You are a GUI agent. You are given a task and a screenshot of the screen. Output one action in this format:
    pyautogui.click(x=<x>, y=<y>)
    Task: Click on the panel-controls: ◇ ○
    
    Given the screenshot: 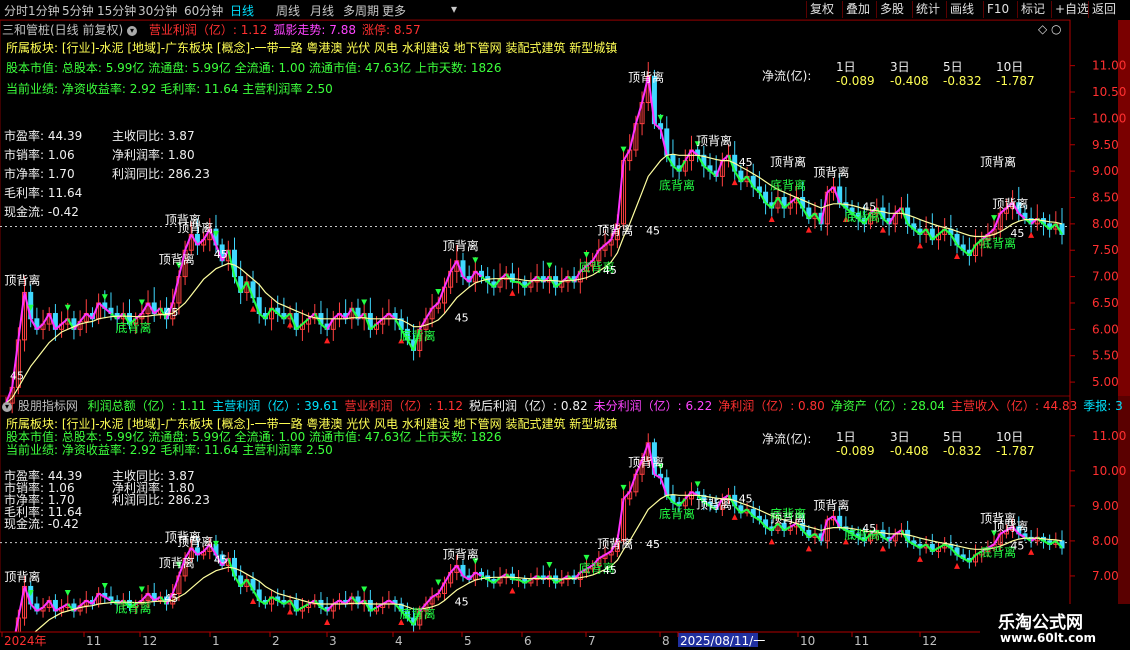 What is the action you would take?
    pyautogui.click(x=1050, y=29)
    